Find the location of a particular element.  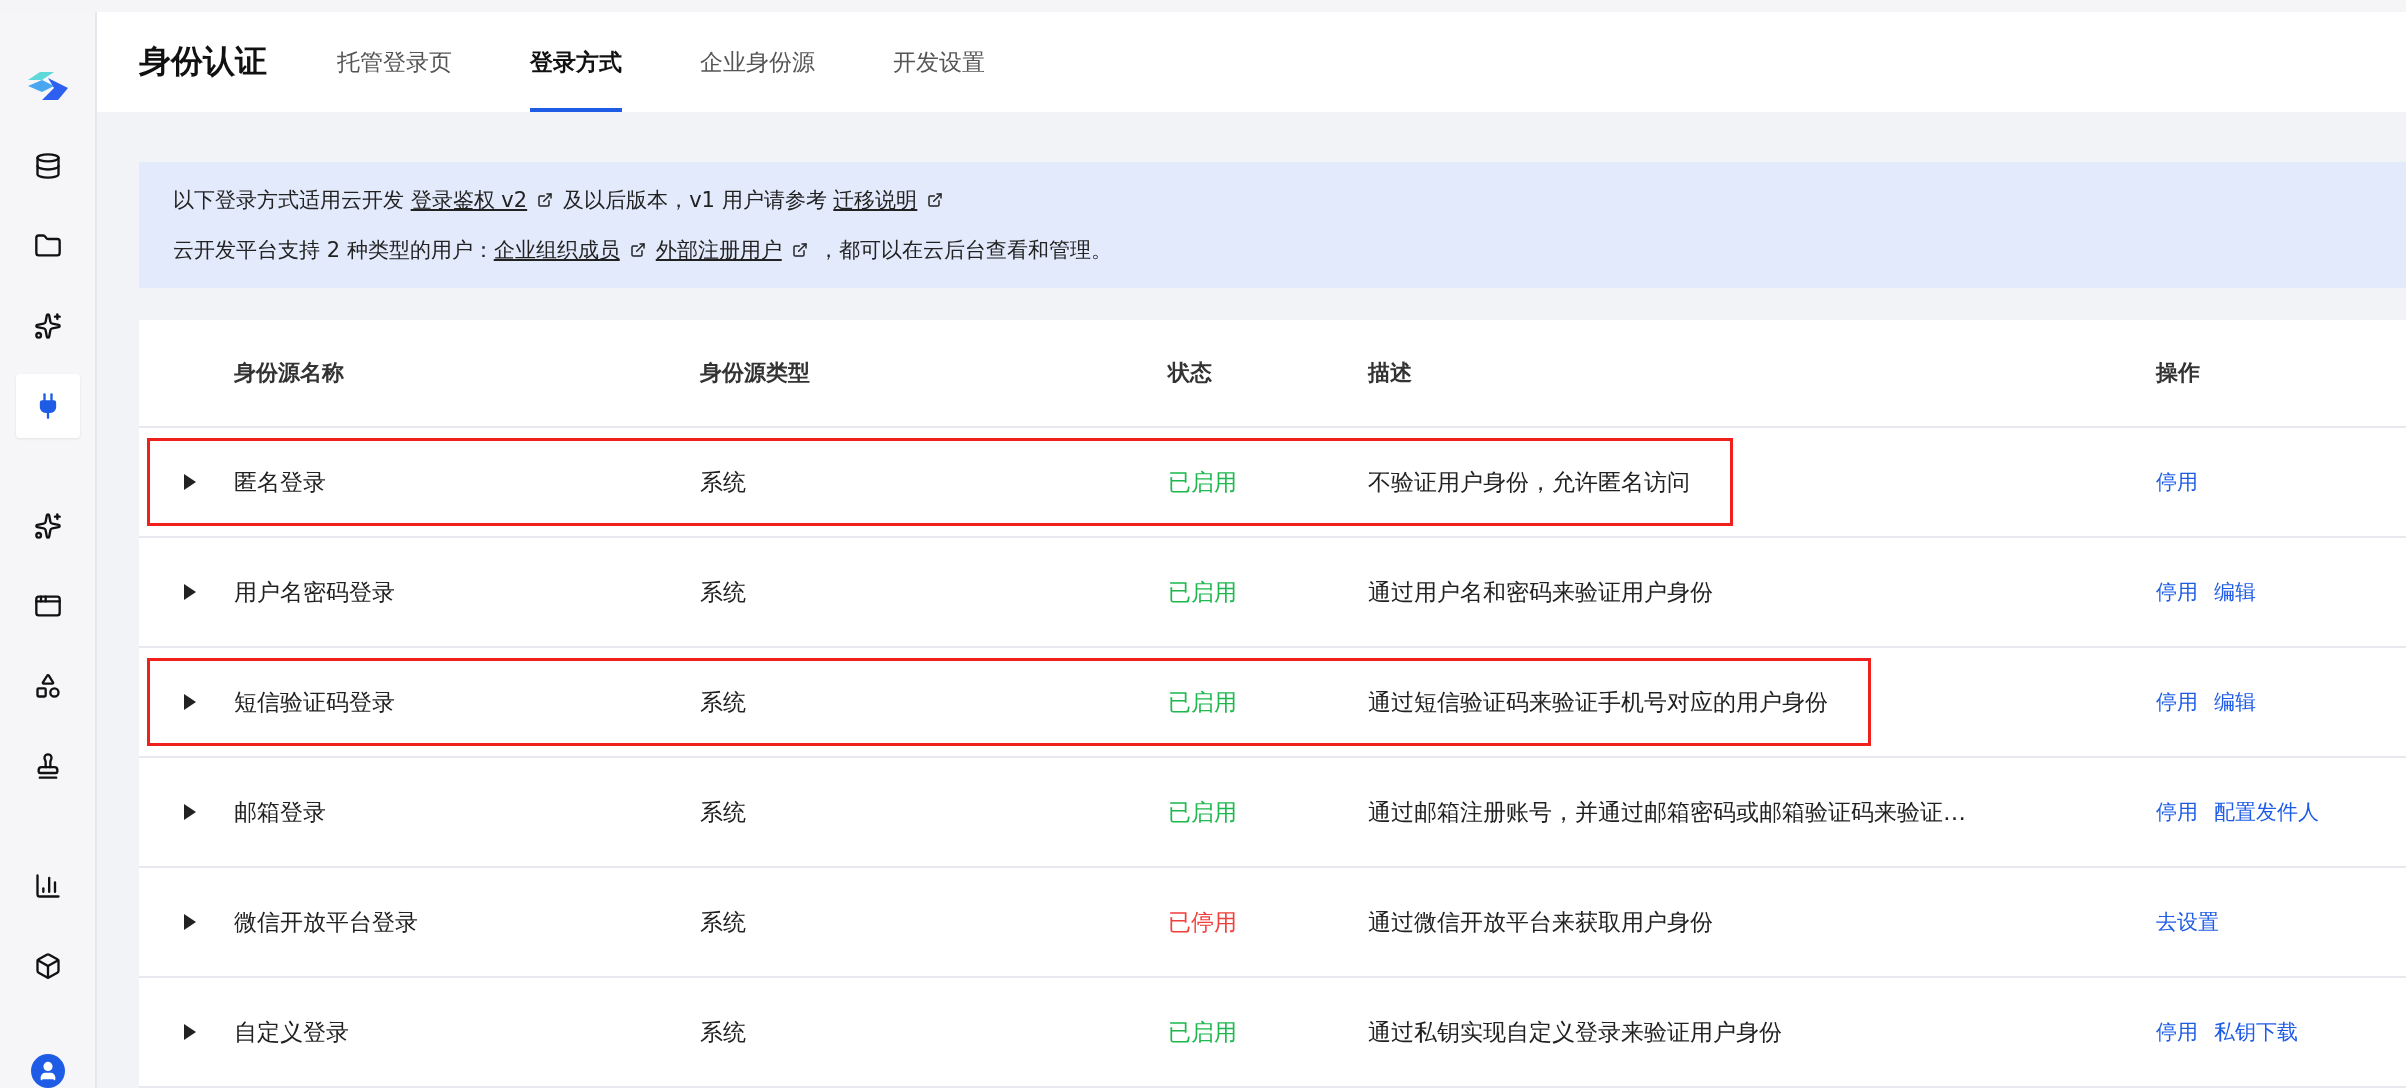

table-cell-text: 微信开放平台登录 is located at coordinates (326, 922).